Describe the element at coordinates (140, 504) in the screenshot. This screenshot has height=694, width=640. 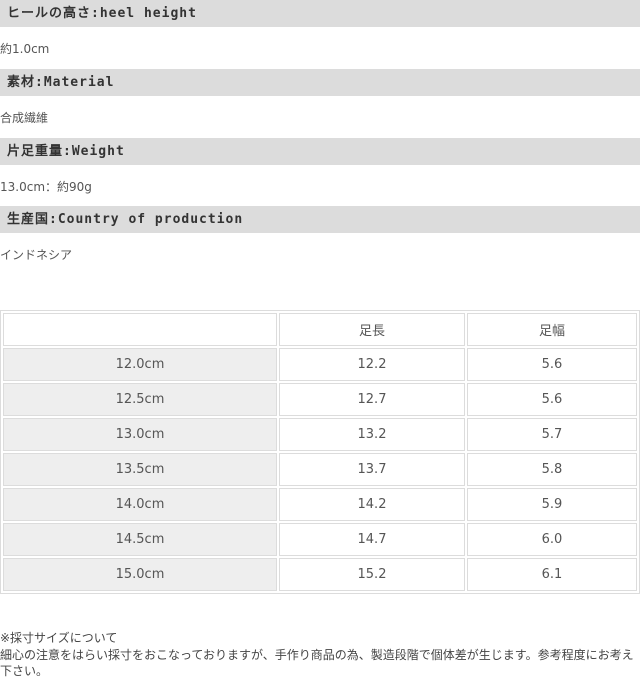
I see `size-cell: 14.0cm` at that location.